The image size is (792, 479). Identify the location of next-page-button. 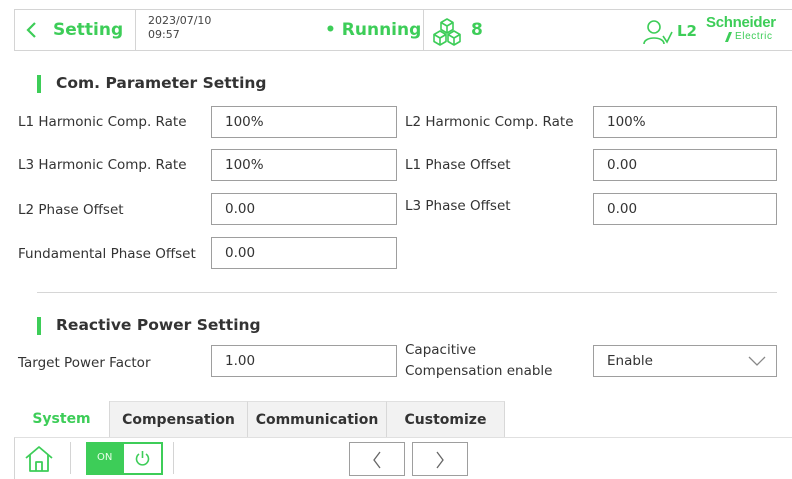
(440, 459).